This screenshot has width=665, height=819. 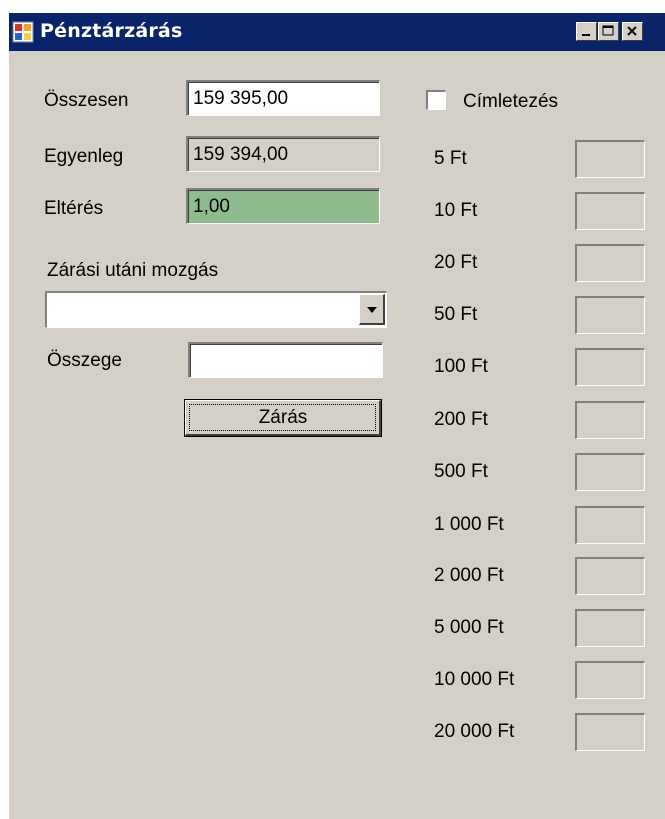 I want to click on denomination-label: 5 000 Ft, so click(x=469, y=627).